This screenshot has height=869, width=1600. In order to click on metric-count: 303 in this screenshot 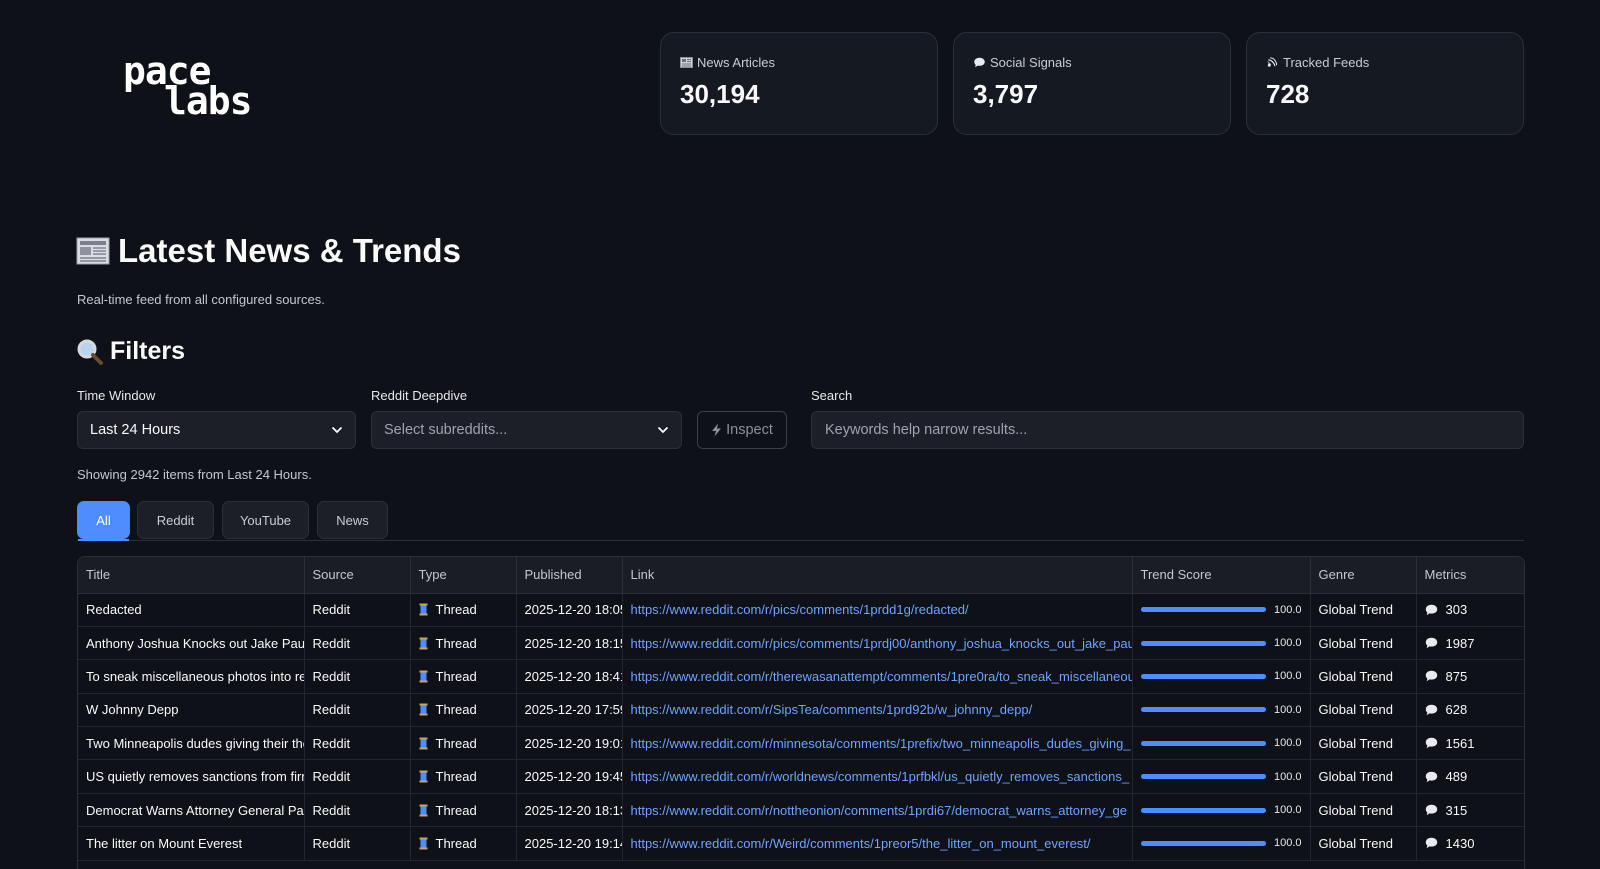, I will do `click(1456, 610)`.